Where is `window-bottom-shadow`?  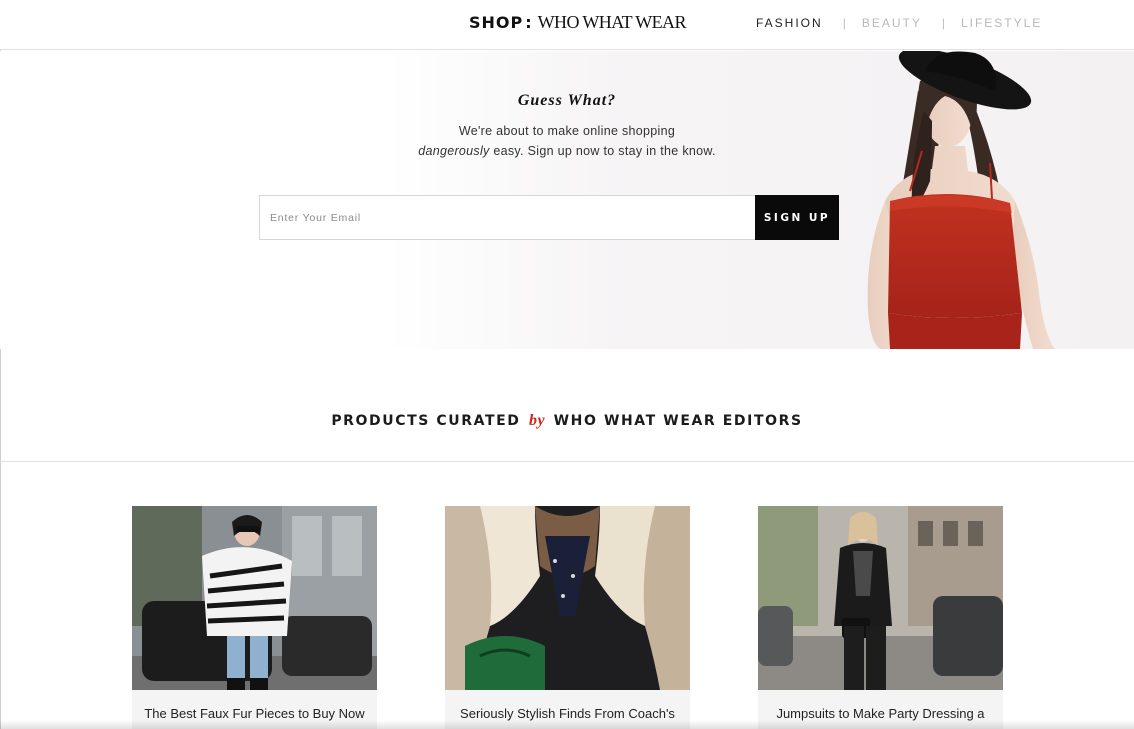
window-bottom-shadow is located at coordinates (567, 724).